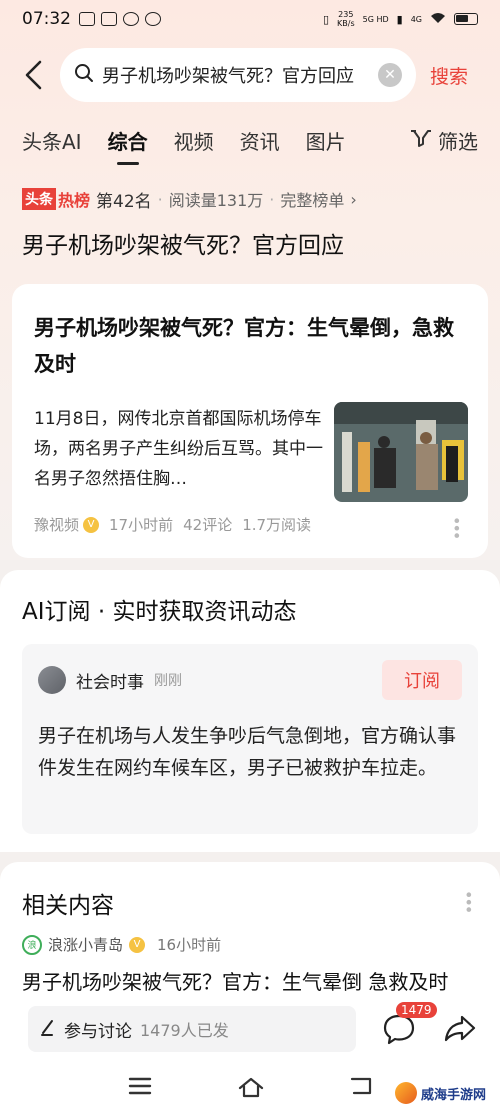 The height and width of the screenshot is (1120, 500). Describe the element at coordinates (34, 75) in the screenshot. I see `back-icon` at that location.